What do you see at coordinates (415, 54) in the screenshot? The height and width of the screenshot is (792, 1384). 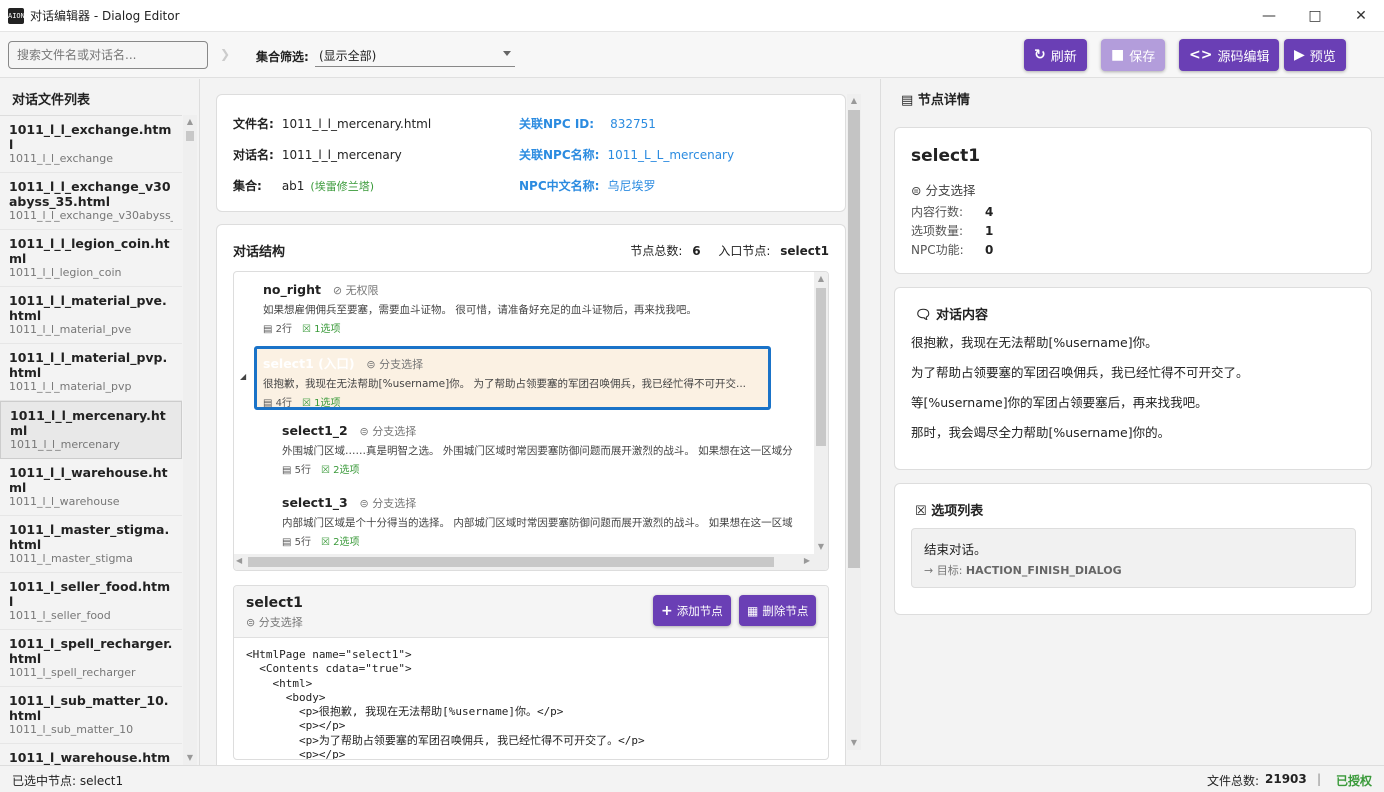 I see `collection-filter-select: (显示全部)` at bounding box center [415, 54].